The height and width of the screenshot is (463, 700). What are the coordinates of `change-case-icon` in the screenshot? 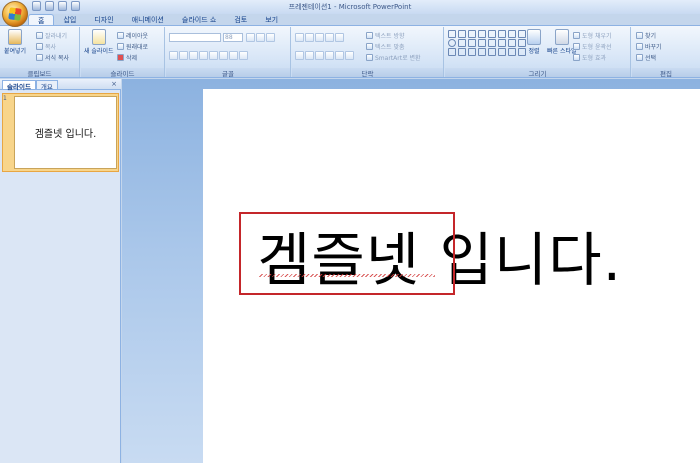 It's located at (233, 55).